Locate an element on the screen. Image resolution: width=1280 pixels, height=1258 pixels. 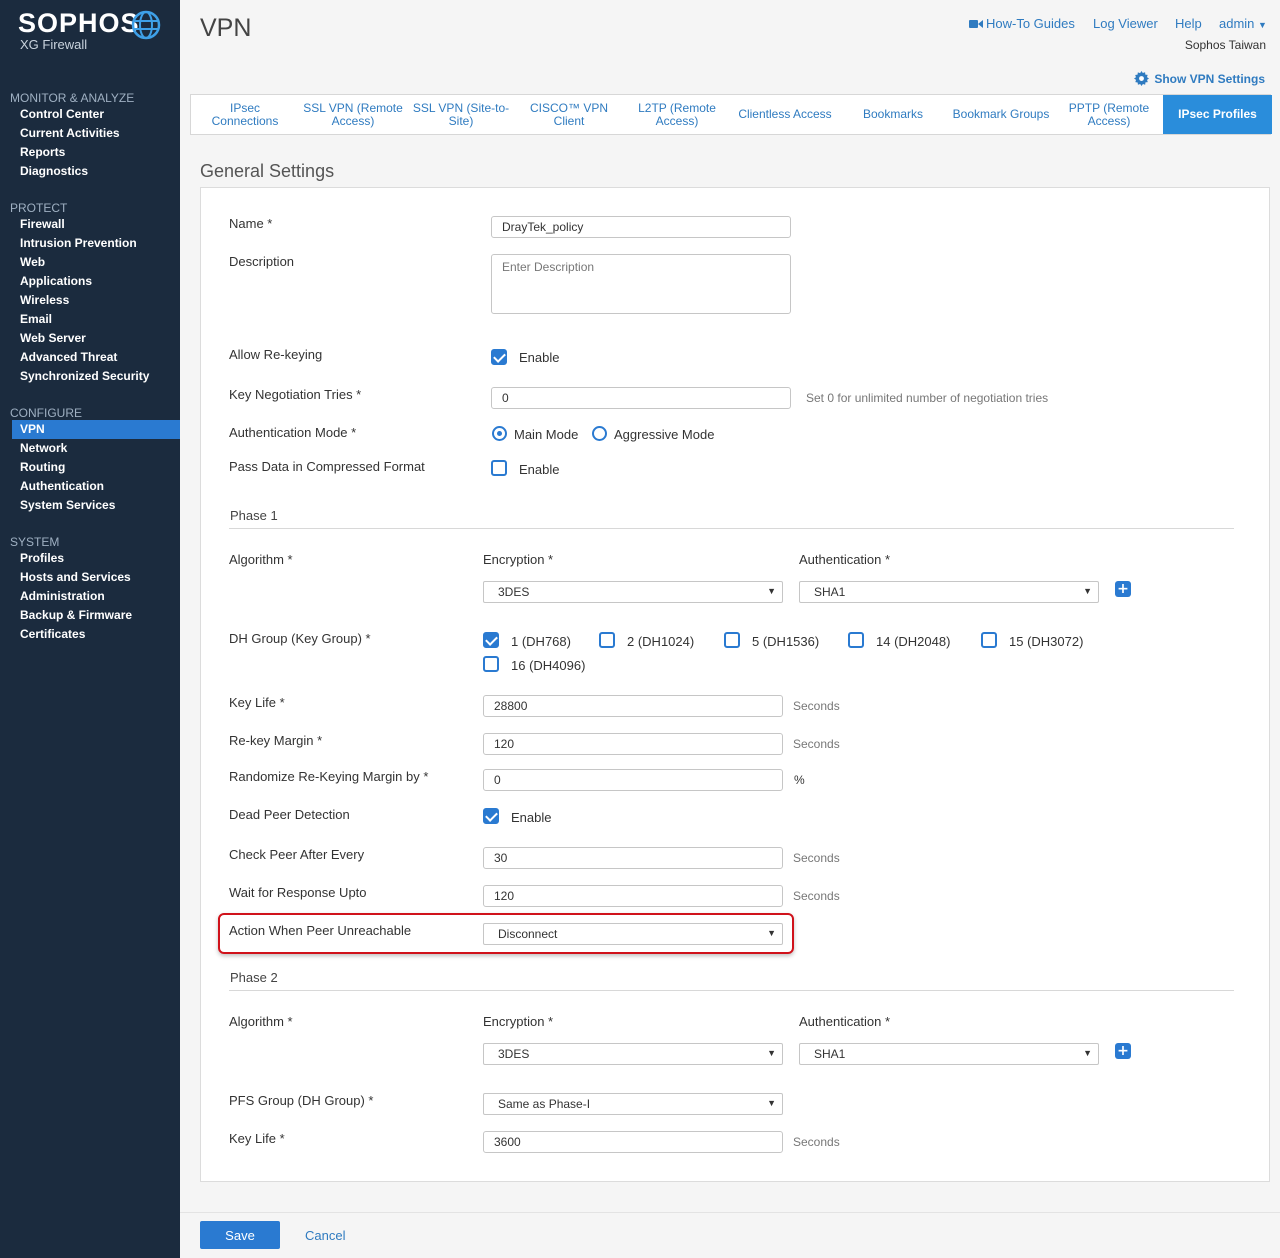
nav-item-web: Web is located at coordinates (96, 262).